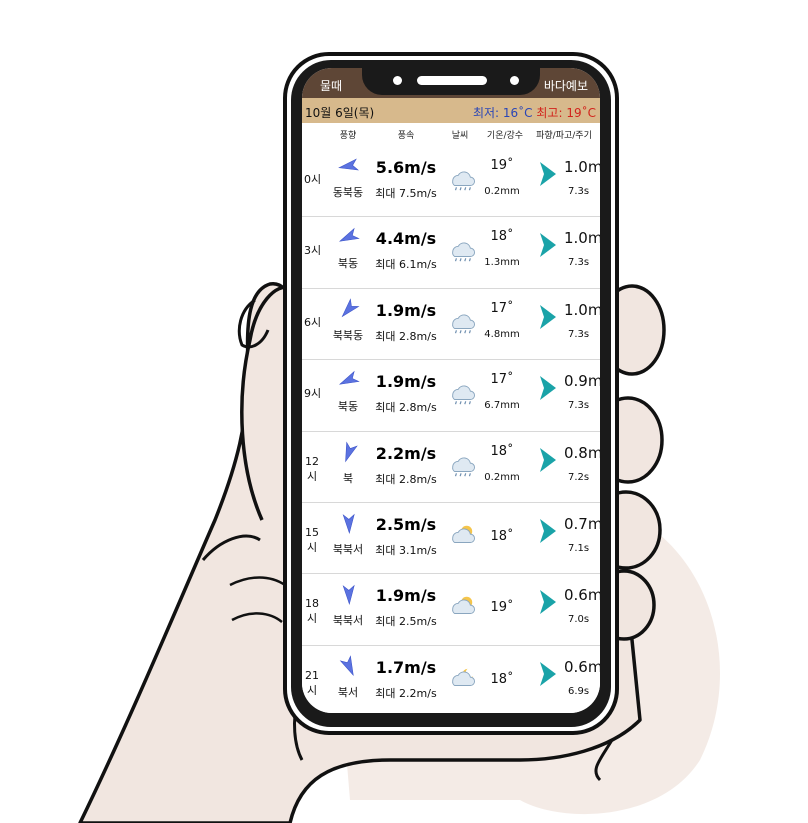 This screenshot has width=808, height=823. What do you see at coordinates (460, 136) in the screenshot?
I see `header-weather: 날씨` at bounding box center [460, 136].